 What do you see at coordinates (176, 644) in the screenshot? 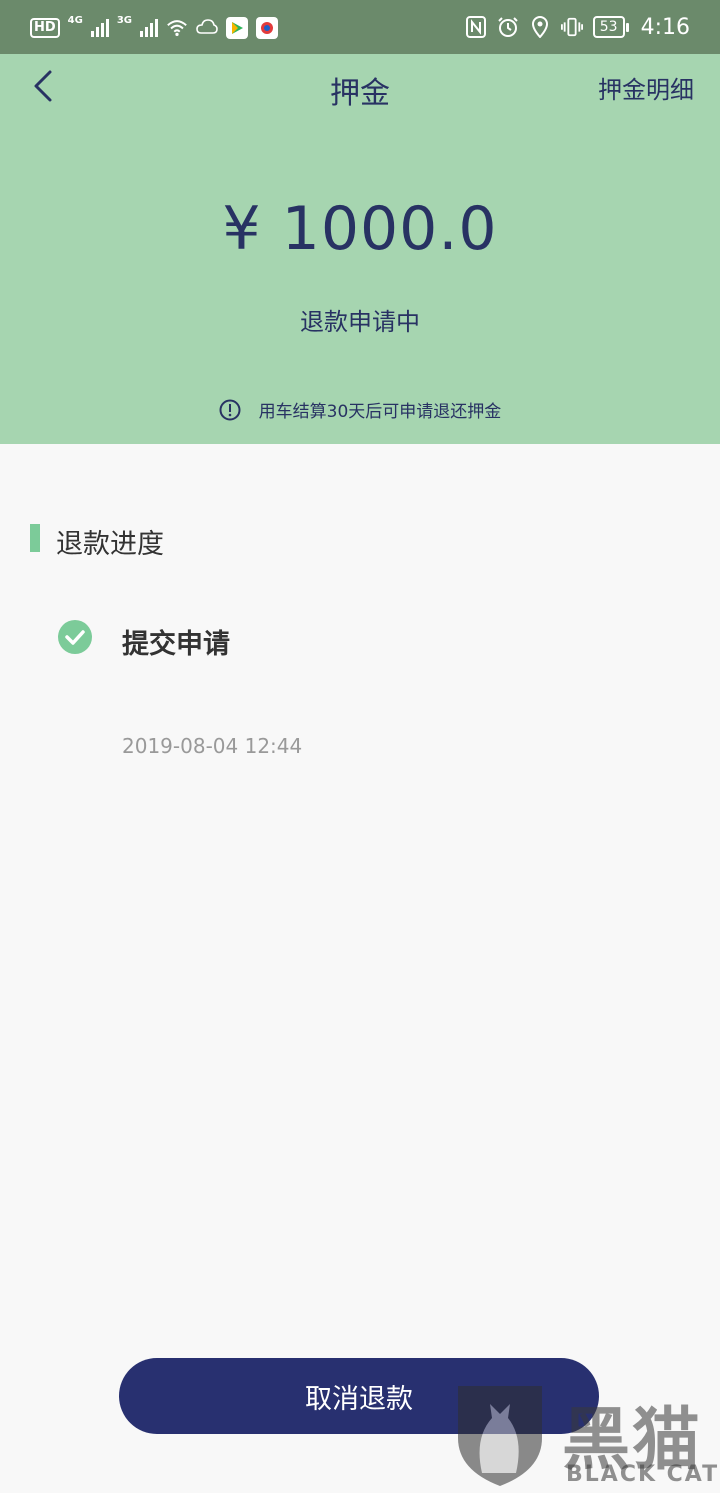
I see `step-title: 提交申请` at bounding box center [176, 644].